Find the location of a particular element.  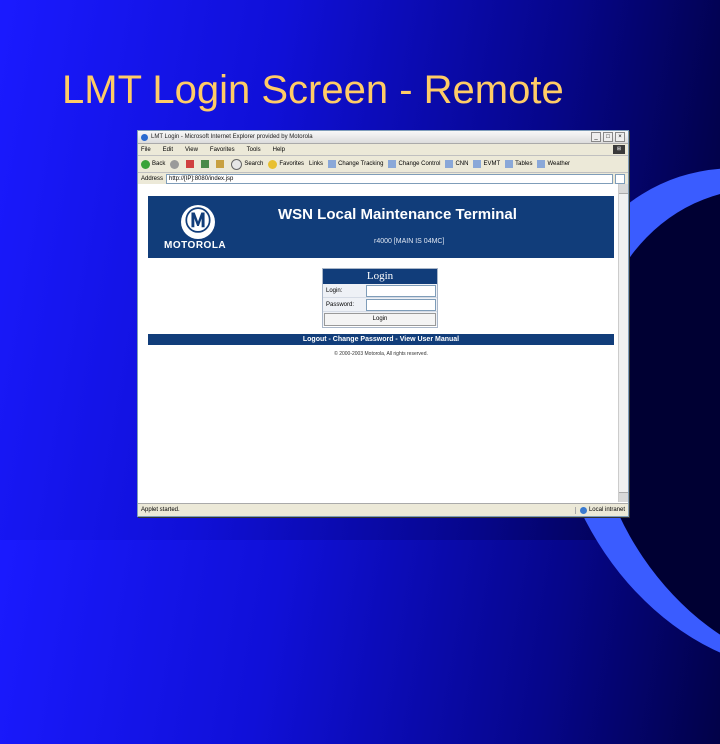

link-label: Weather is located at coordinates (559, 164).